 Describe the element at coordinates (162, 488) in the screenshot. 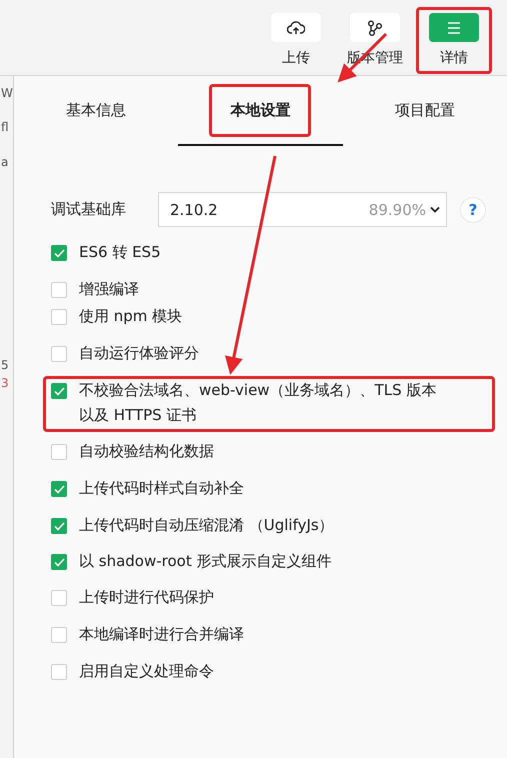

I see `option-label: 上传代码时样式自动补全` at that location.